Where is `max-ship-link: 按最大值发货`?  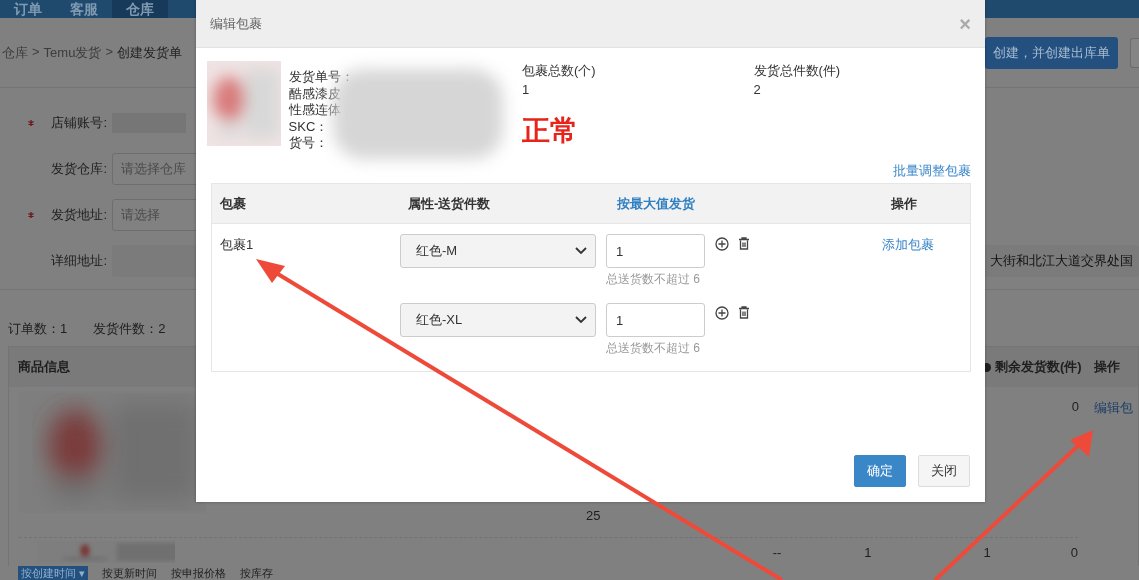
max-ship-link: 按最大值发货 is located at coordinates (754, 203).